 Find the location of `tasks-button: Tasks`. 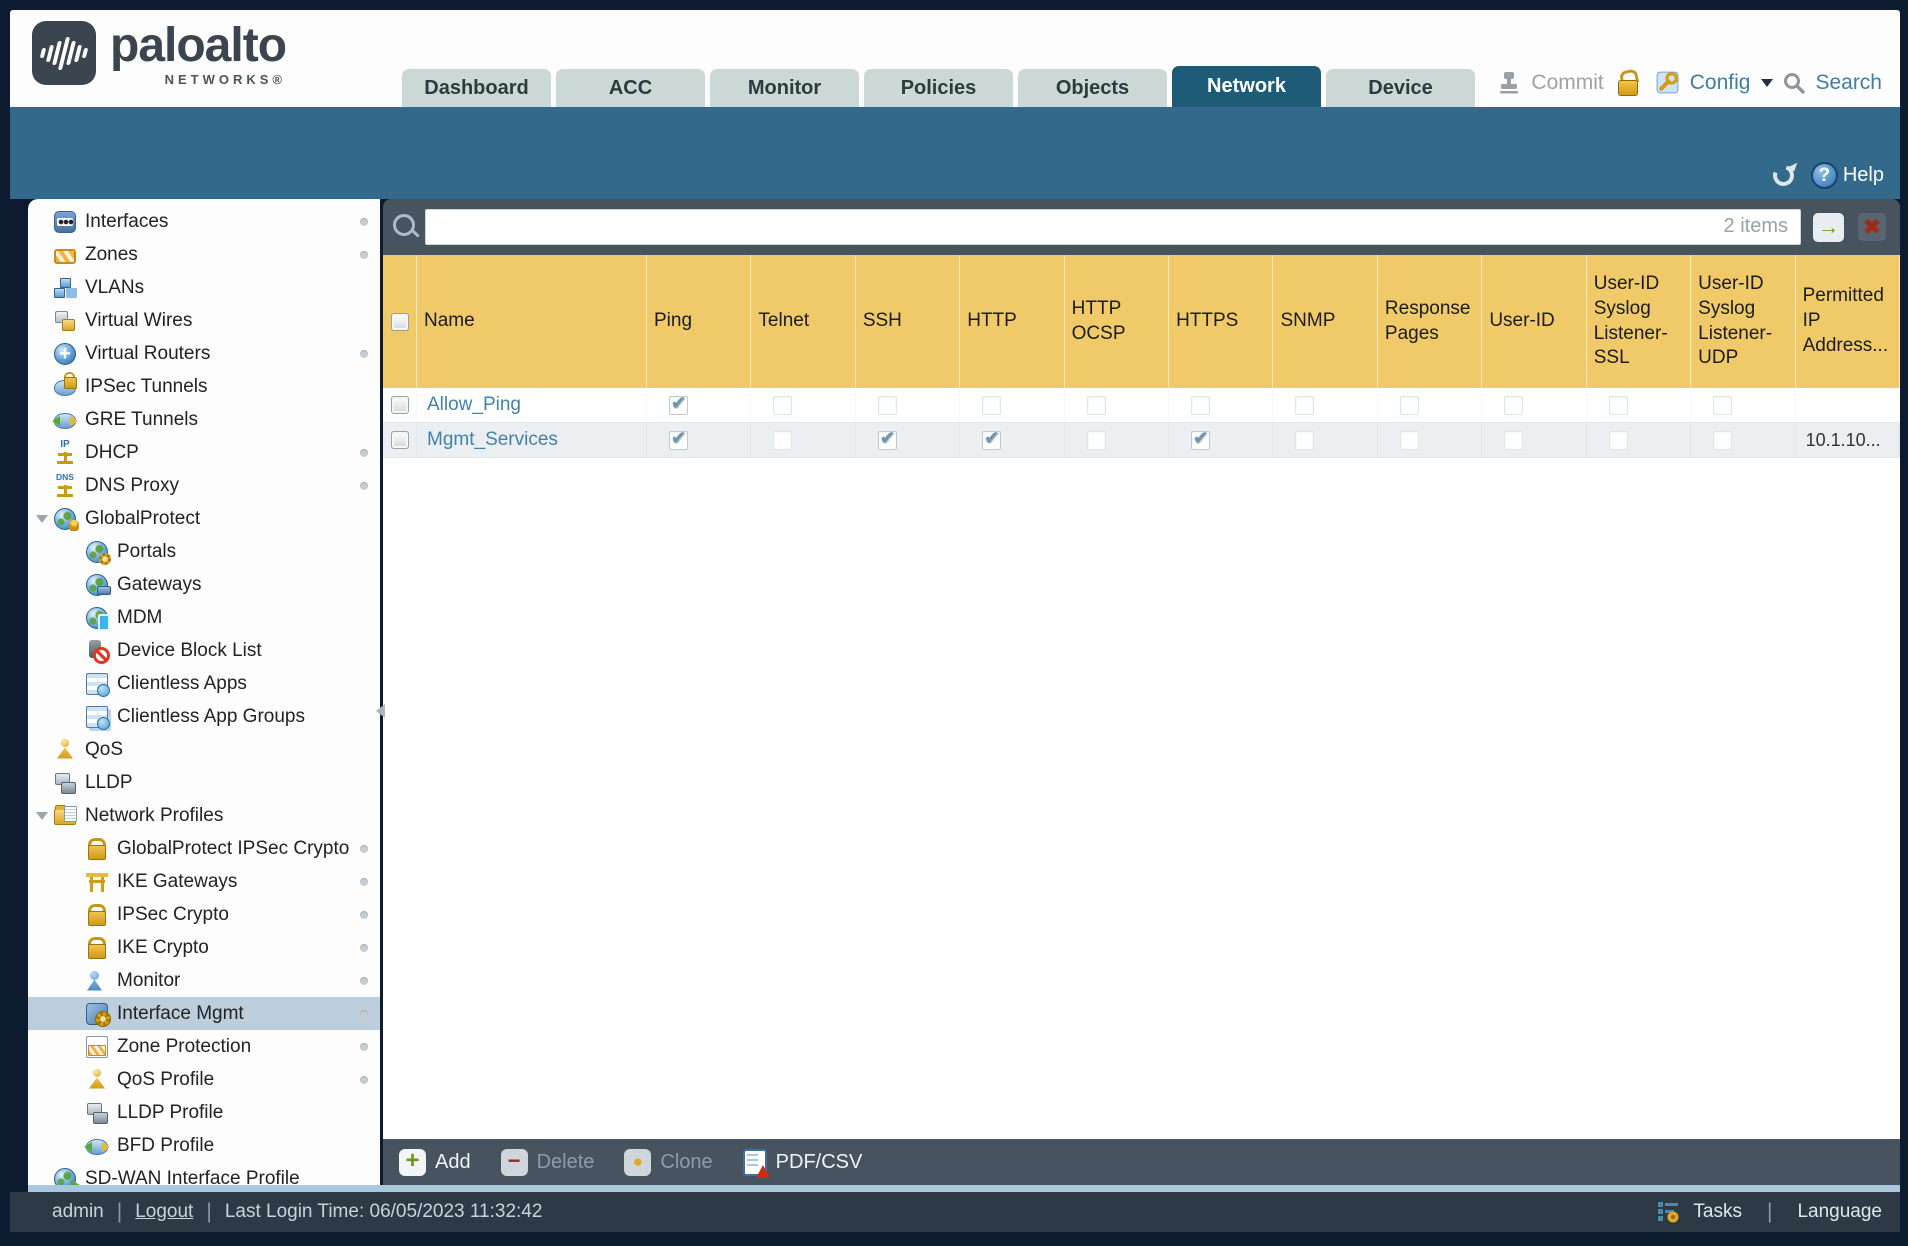

tasks-button: Tasks is located at coordinates (1717, 1212).